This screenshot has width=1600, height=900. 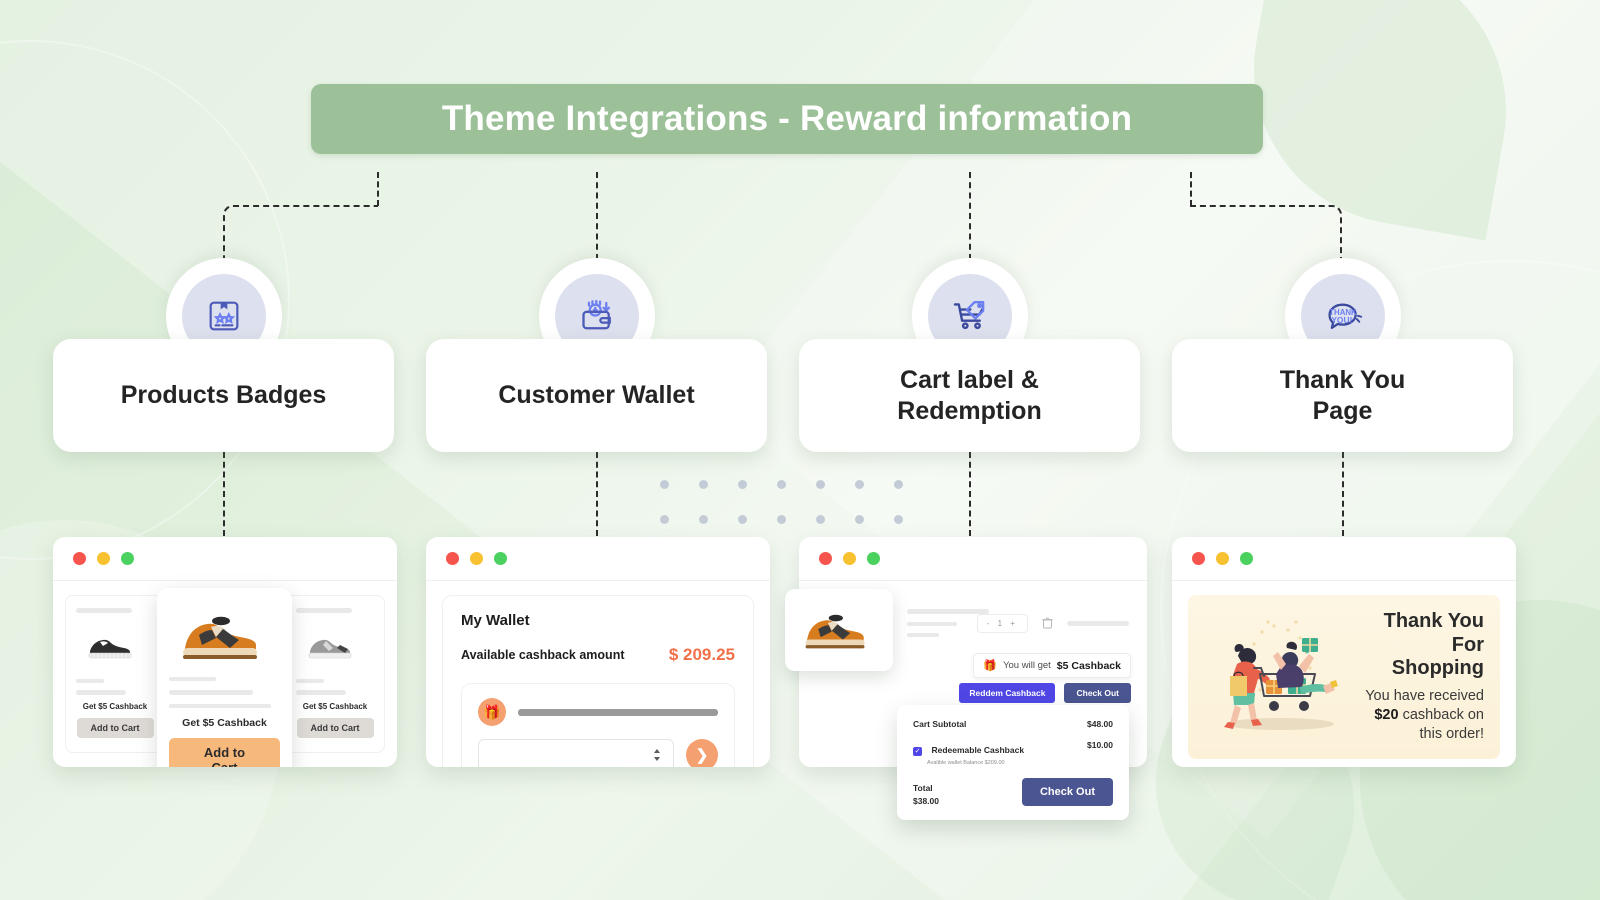 I want to click on thank-you-body-line-3: this order!, so click(x=1451, y=733).